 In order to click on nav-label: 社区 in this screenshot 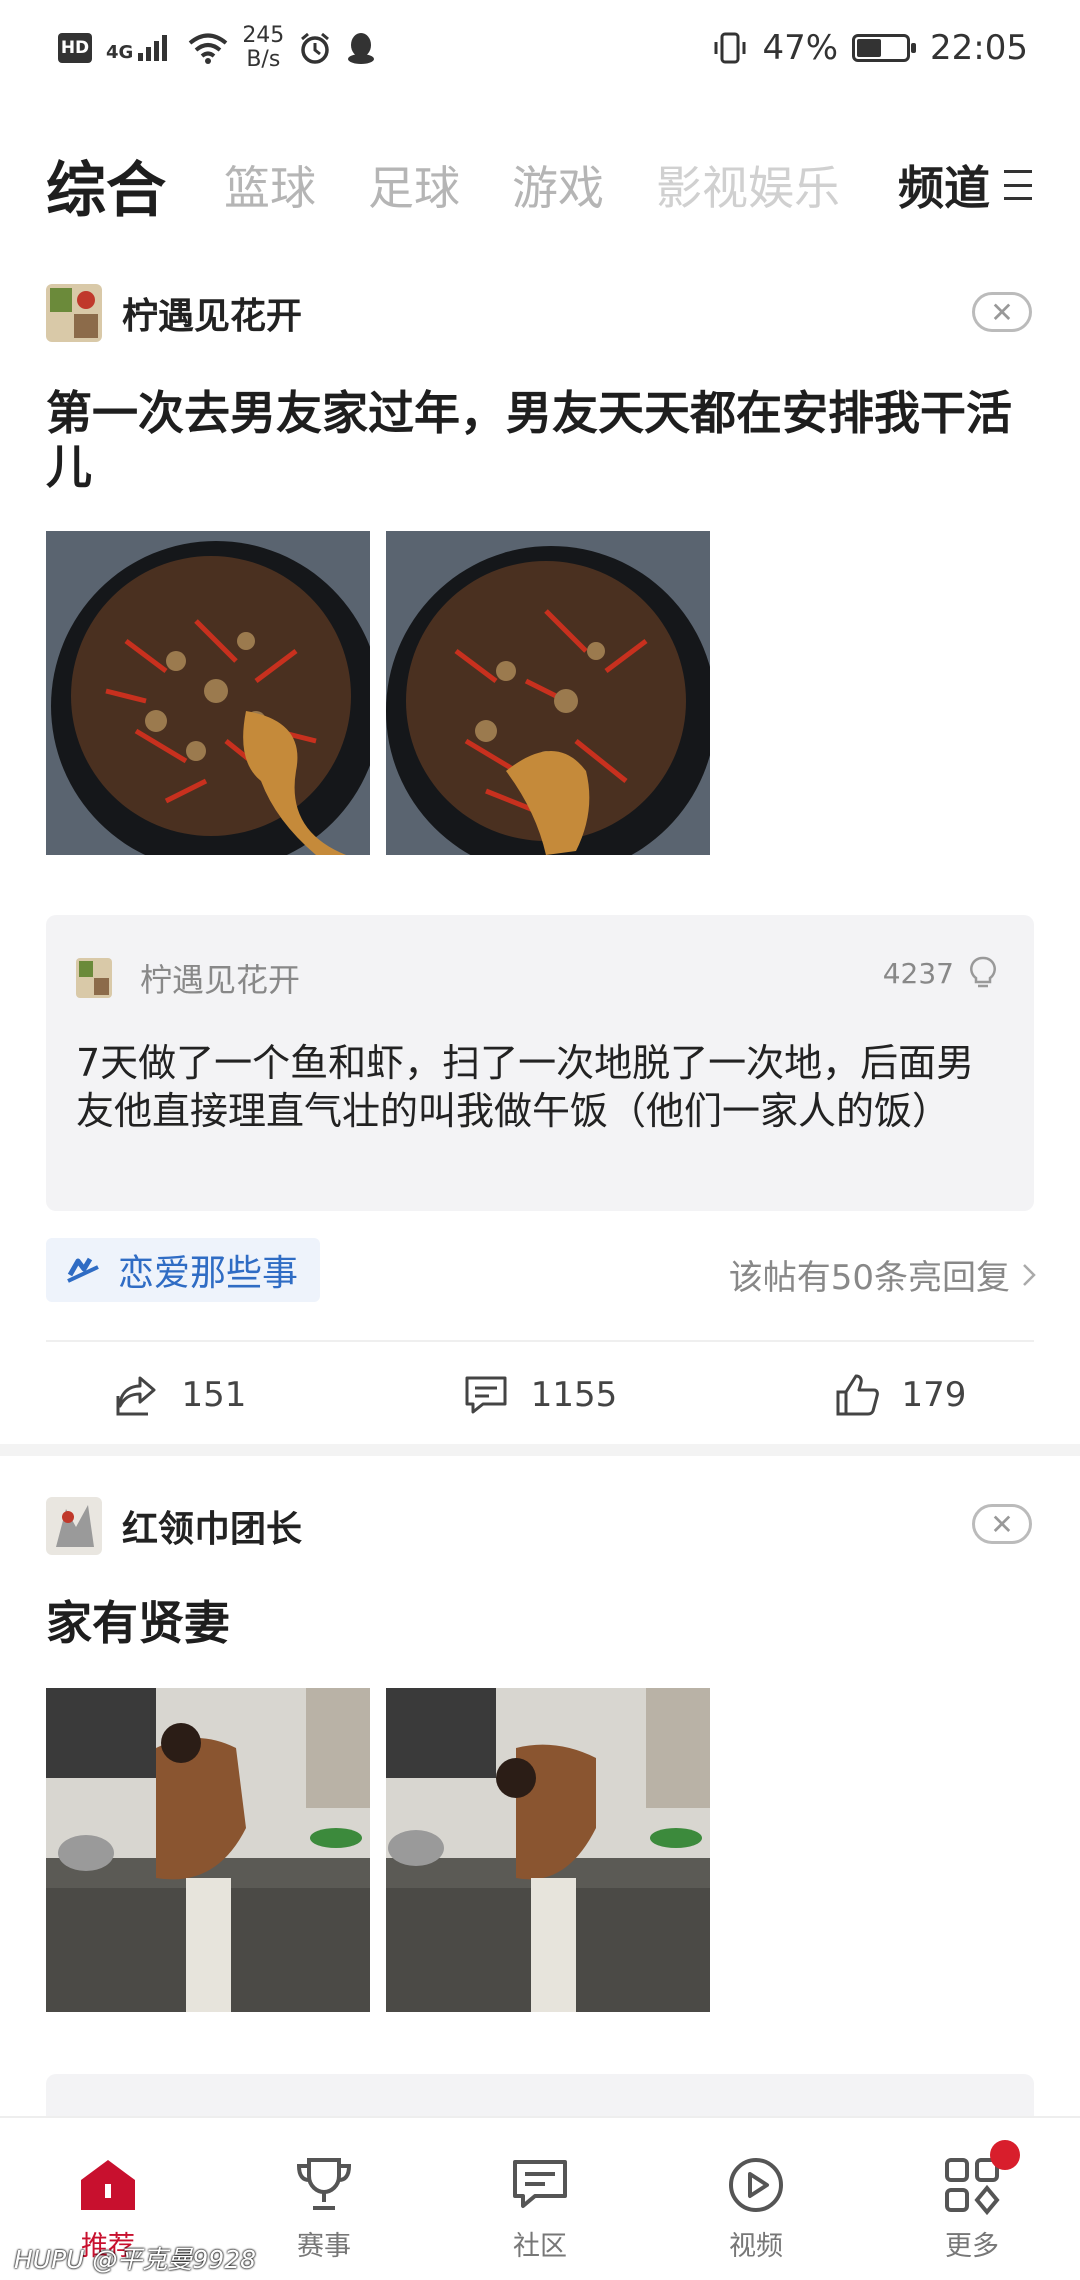, I will do `click(540, 2246)`.